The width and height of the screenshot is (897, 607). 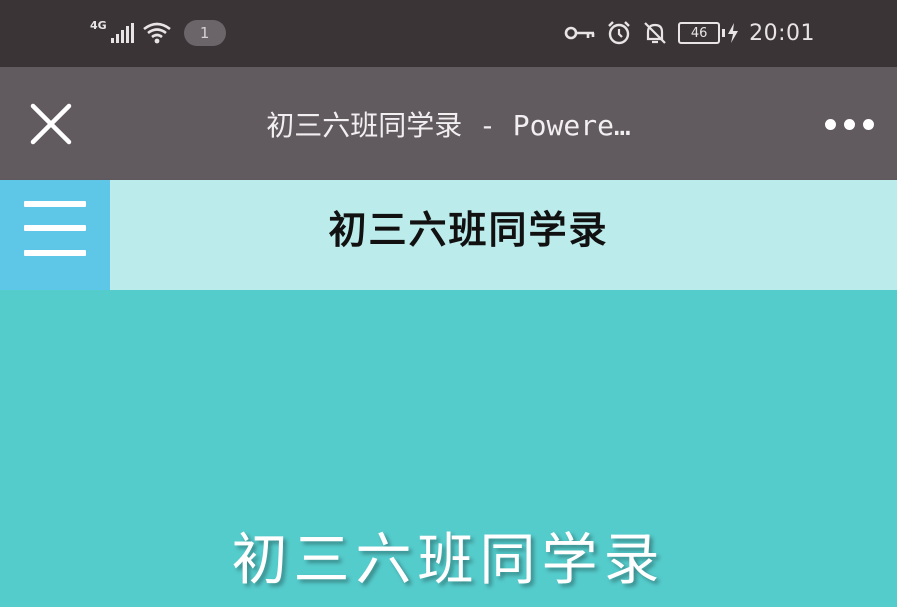 I want to click on signal-icon, so click(x=122, y=33).